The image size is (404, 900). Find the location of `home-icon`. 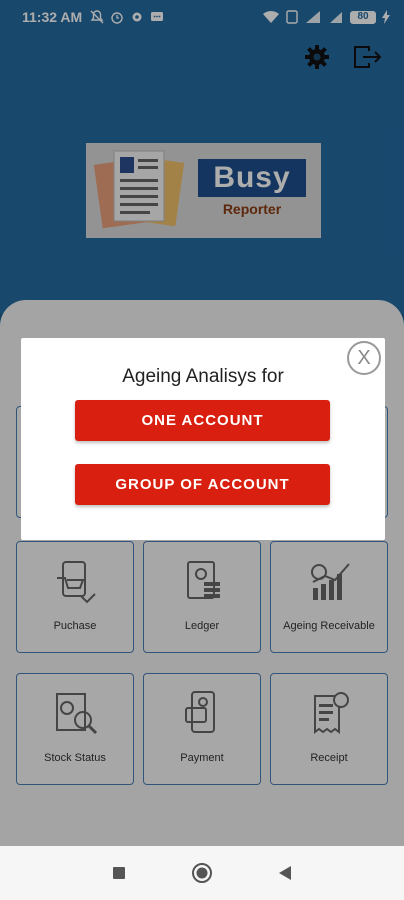

home-icon is located at coordinates (202, 873).